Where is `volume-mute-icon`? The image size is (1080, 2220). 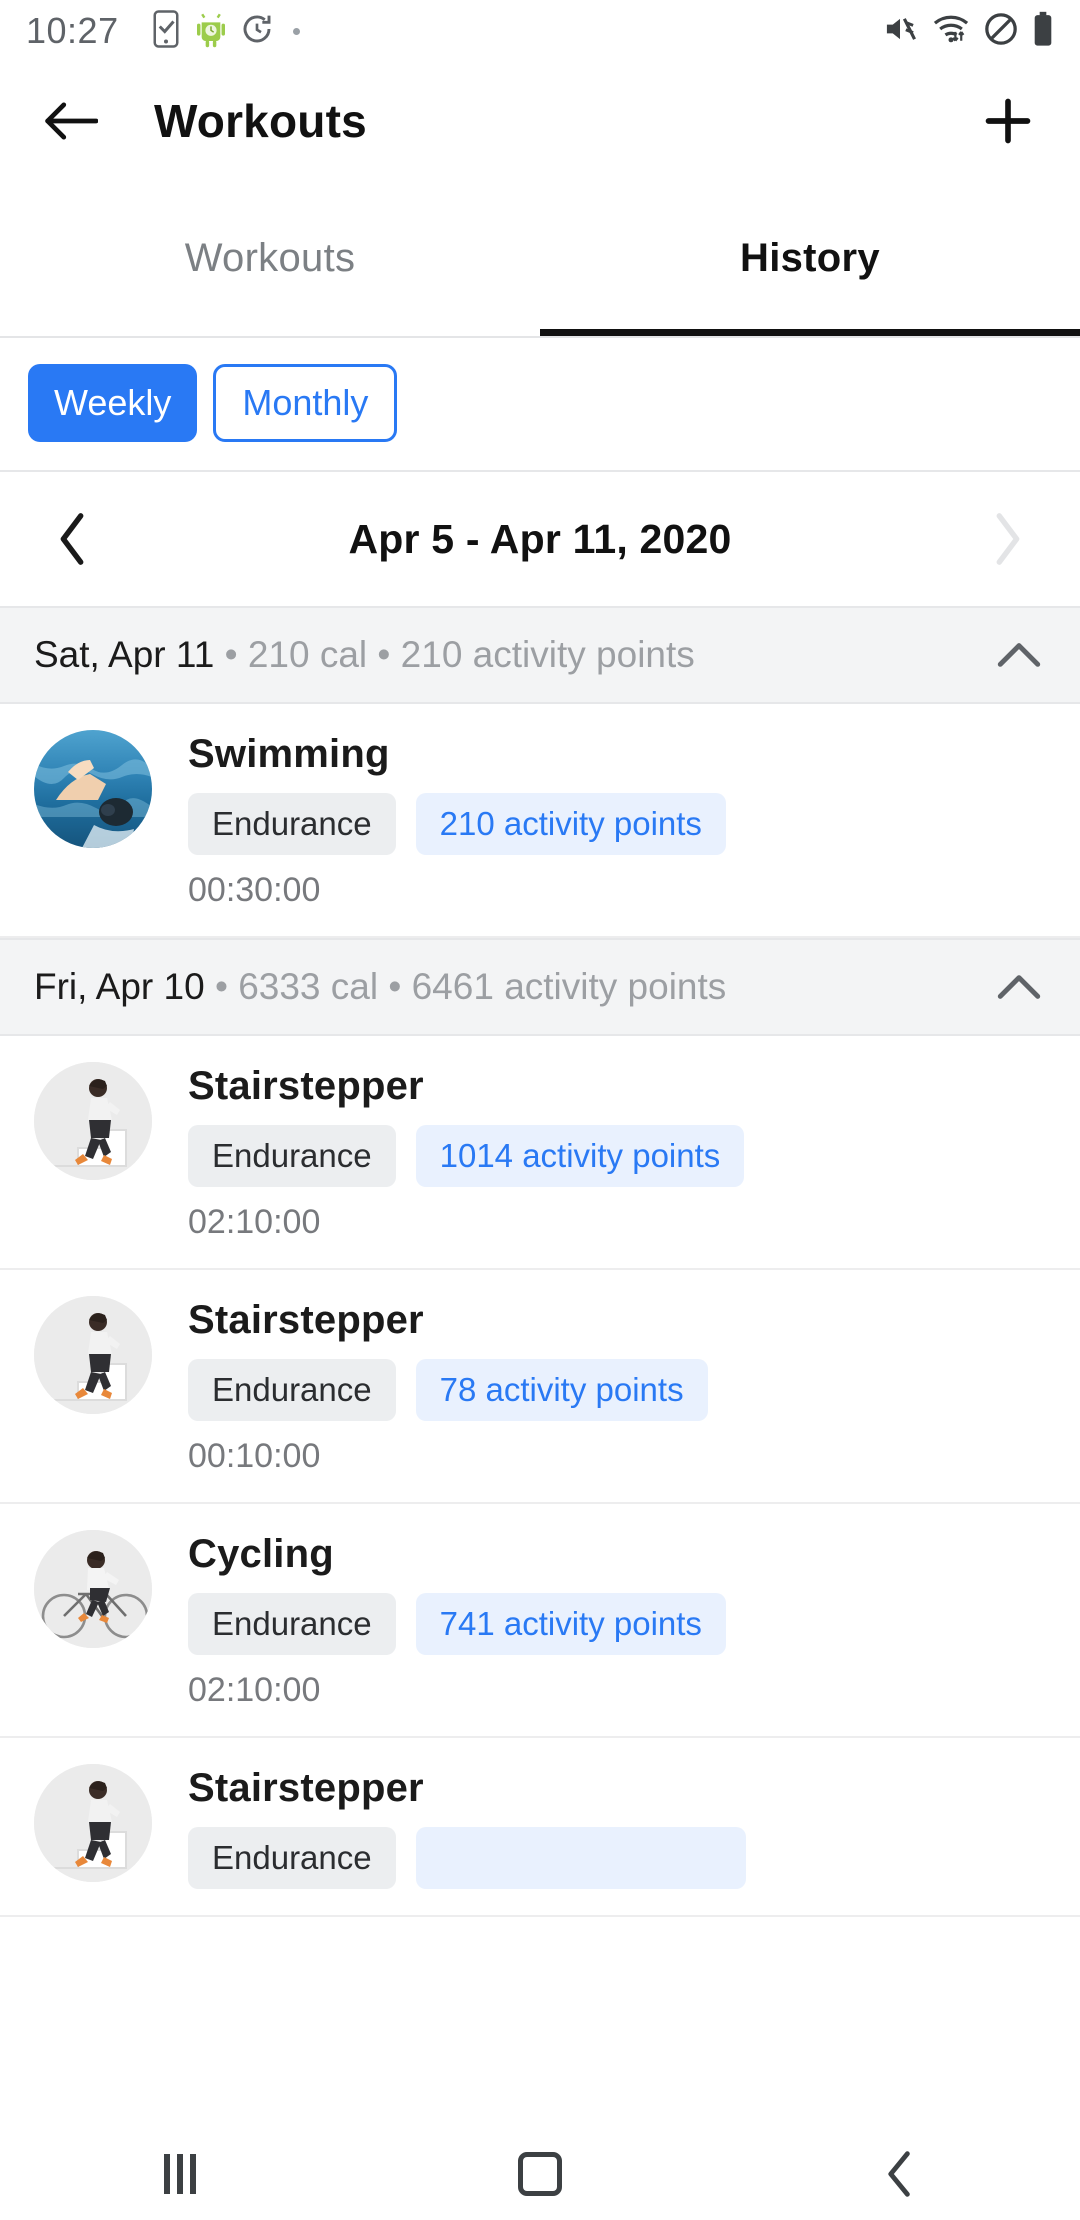
volume-mute-icon is located at coordinates (900, 31).